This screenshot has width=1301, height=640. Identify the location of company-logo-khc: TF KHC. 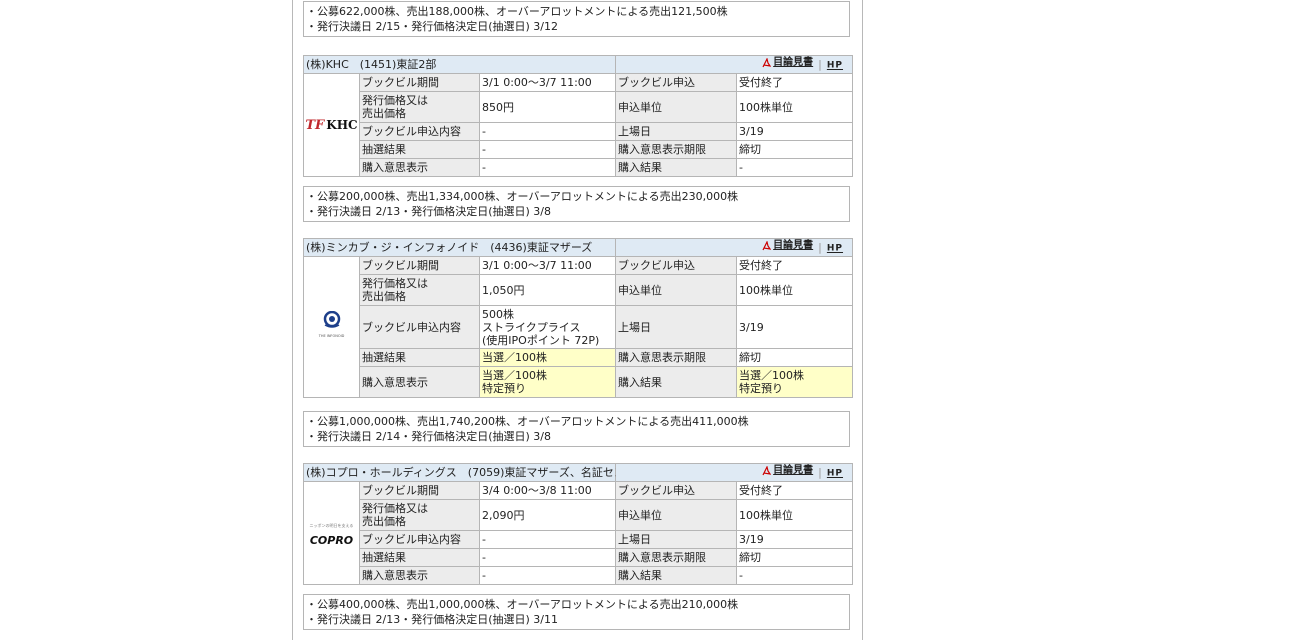
(331, 125).